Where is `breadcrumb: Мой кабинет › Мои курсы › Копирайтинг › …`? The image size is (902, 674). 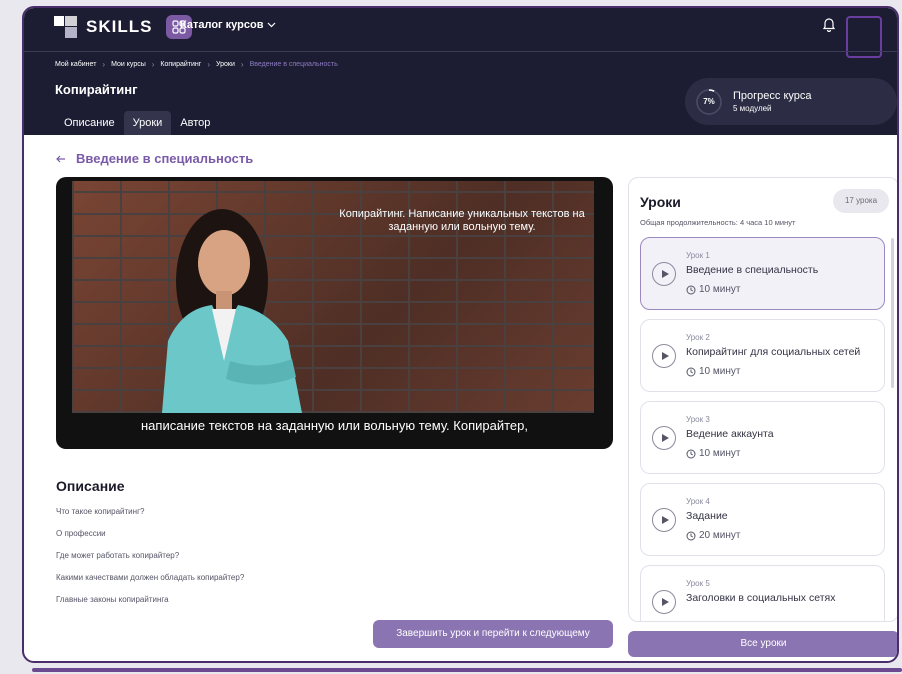 breadcrumb: Мой кабинет › Мои курсы › Копирайтинг › … is located at coordinates (196, 64).